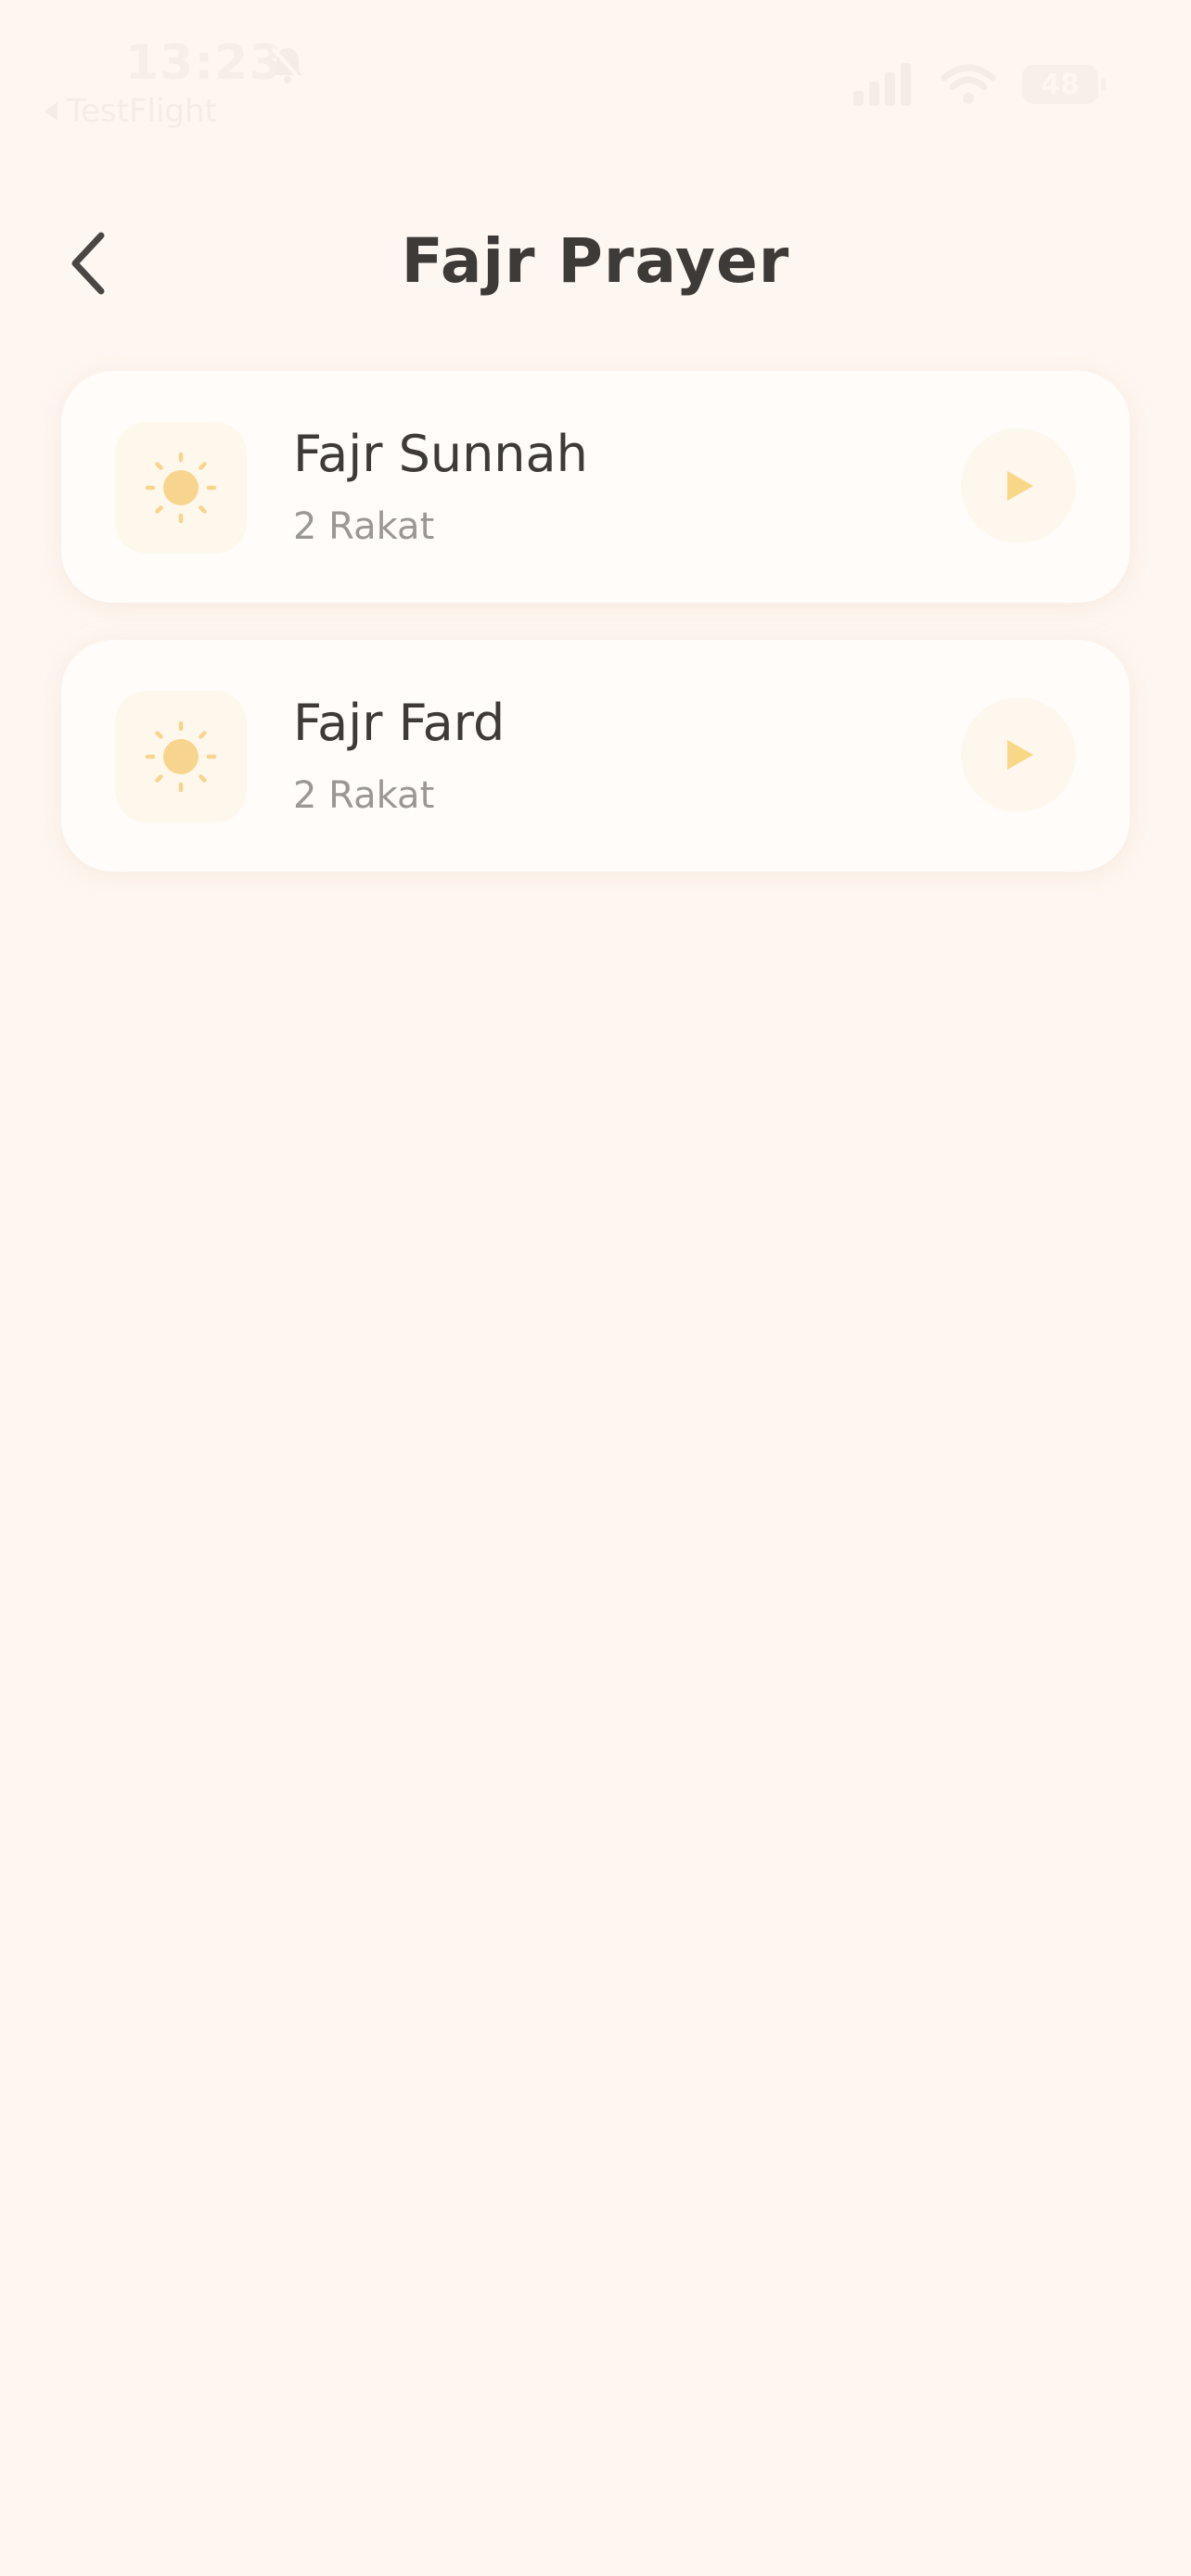  What do you see at coordinates (440, 454) in the screenshot?
I see `prayer-title: Fajr Sunnah` at bounding box center [440, 454].